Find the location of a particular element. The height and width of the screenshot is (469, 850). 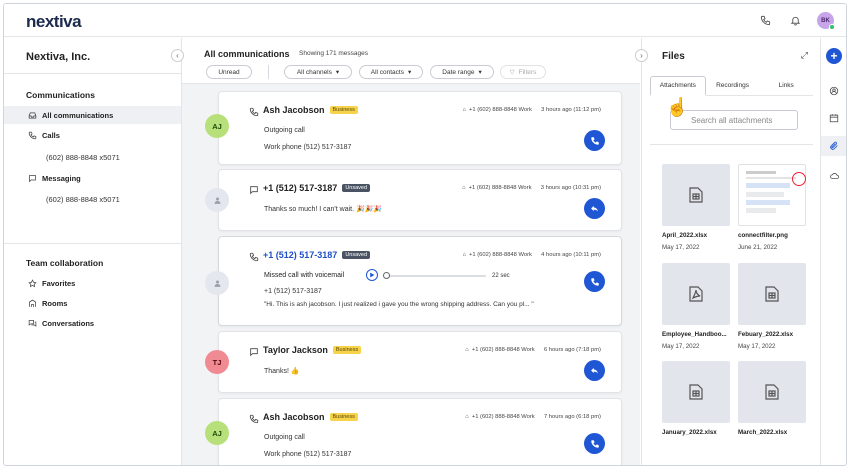

avatar: AJ is located at coordinates (217, 433).